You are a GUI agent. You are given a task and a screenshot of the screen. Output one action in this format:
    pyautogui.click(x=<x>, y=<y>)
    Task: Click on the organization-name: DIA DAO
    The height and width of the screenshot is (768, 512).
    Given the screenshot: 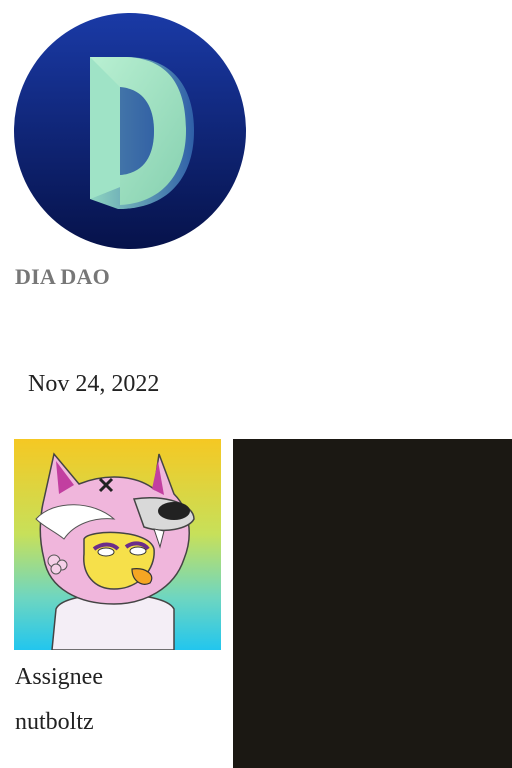 What is the action you would take?
    pyautogui.click(x=62, y=277)
    